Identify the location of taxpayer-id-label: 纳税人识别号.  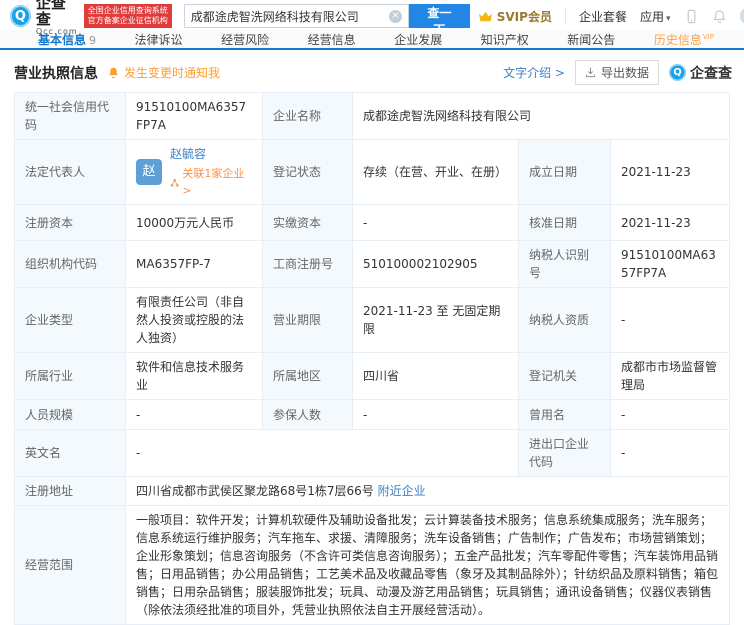
(564, 264).